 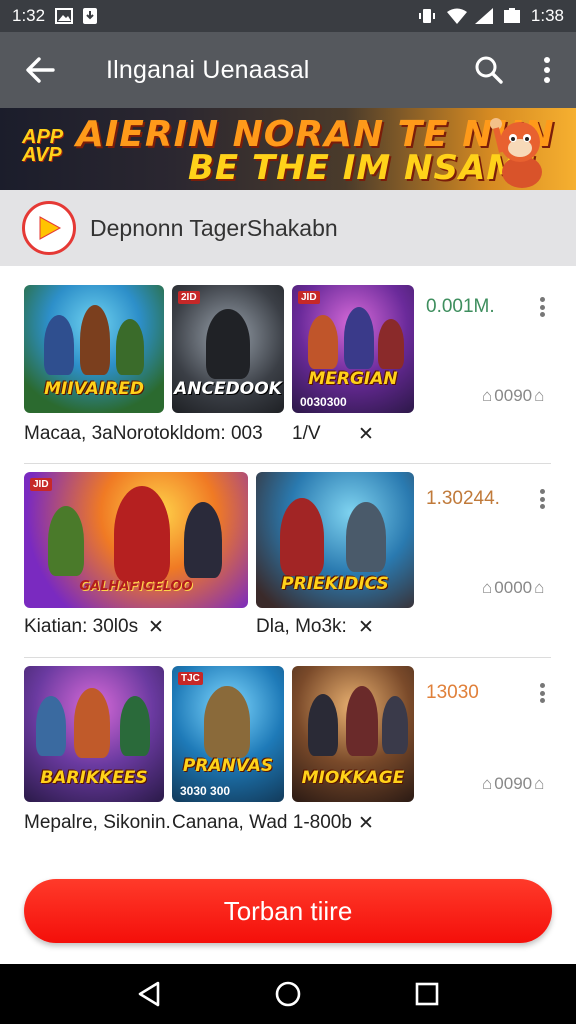 I want to click on image-notification-icon, so click(x=64, y=16).